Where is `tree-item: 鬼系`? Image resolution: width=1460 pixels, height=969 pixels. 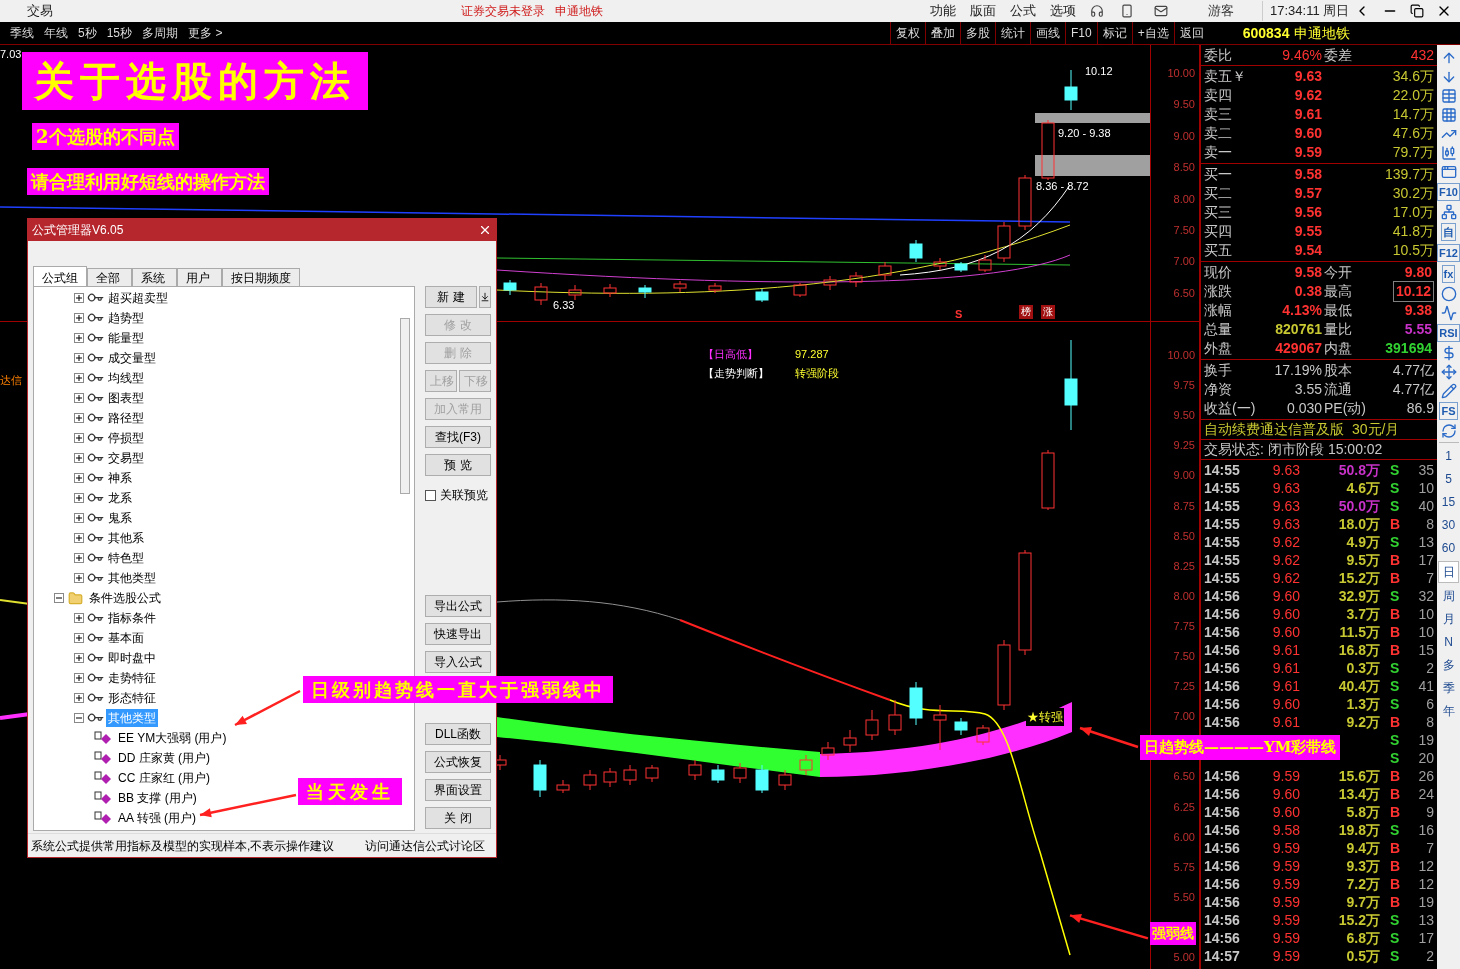 tree-item: 鬼系 is located at coordinates (120, 518).